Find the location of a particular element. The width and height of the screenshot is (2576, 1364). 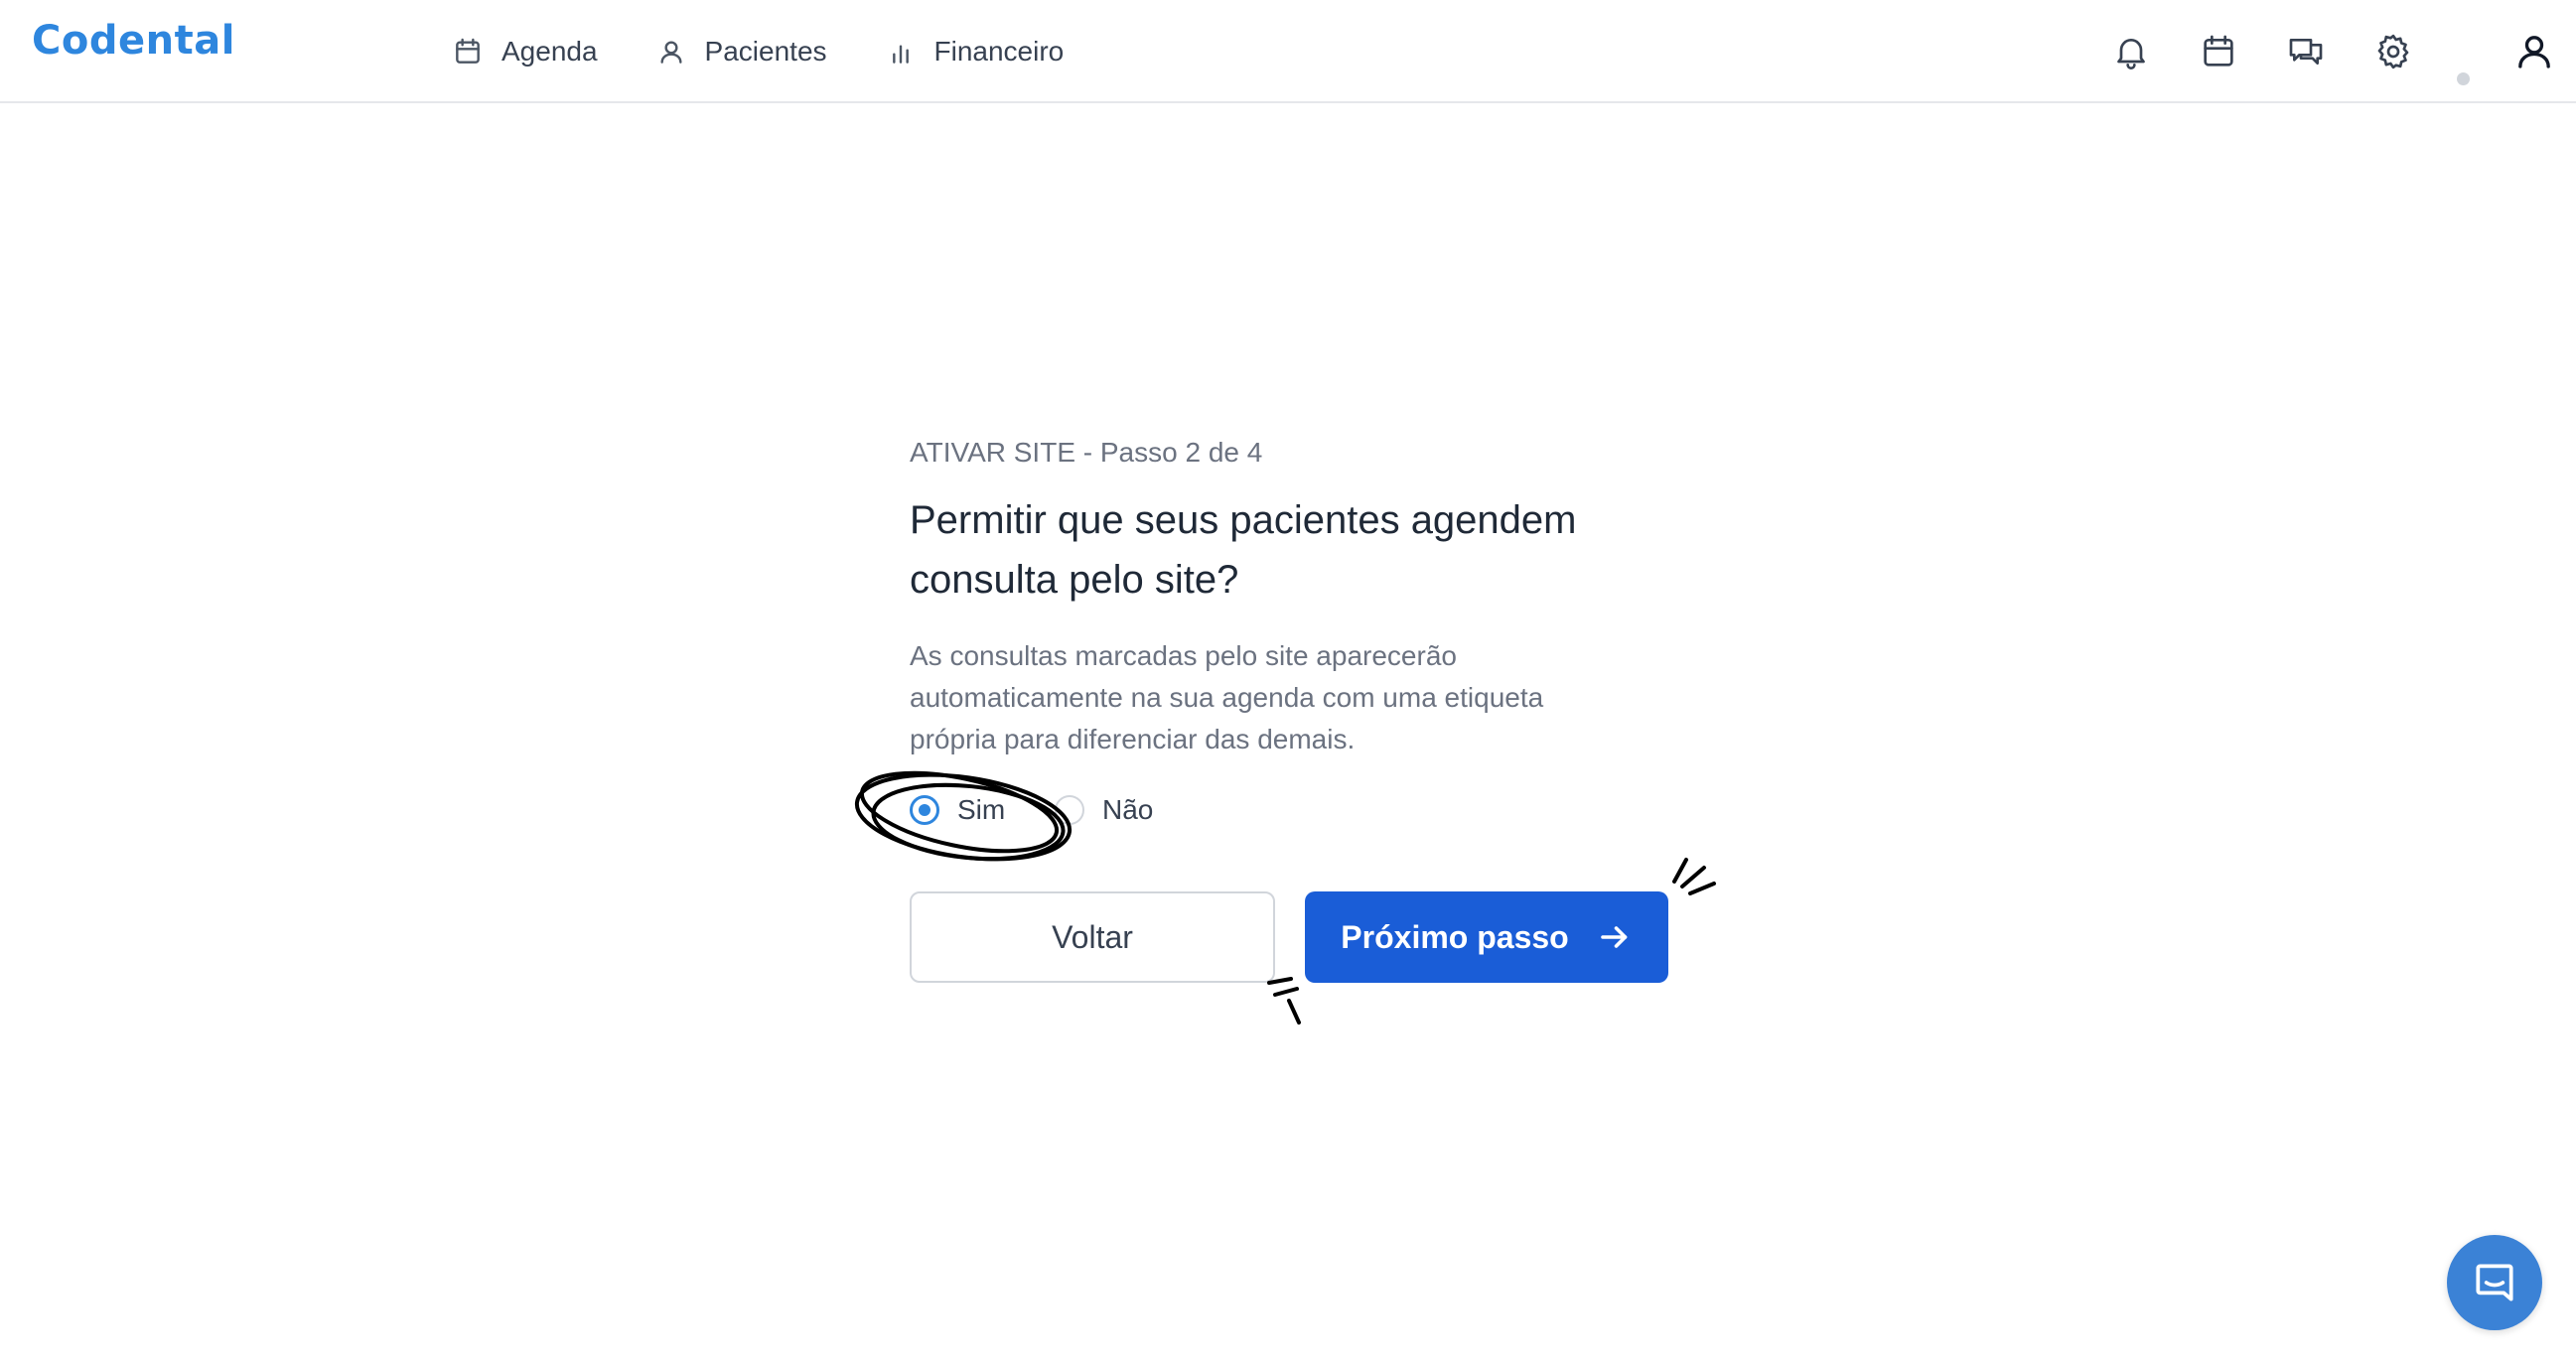

back-button-label: Voltar is located at coordinates (1092, 936).